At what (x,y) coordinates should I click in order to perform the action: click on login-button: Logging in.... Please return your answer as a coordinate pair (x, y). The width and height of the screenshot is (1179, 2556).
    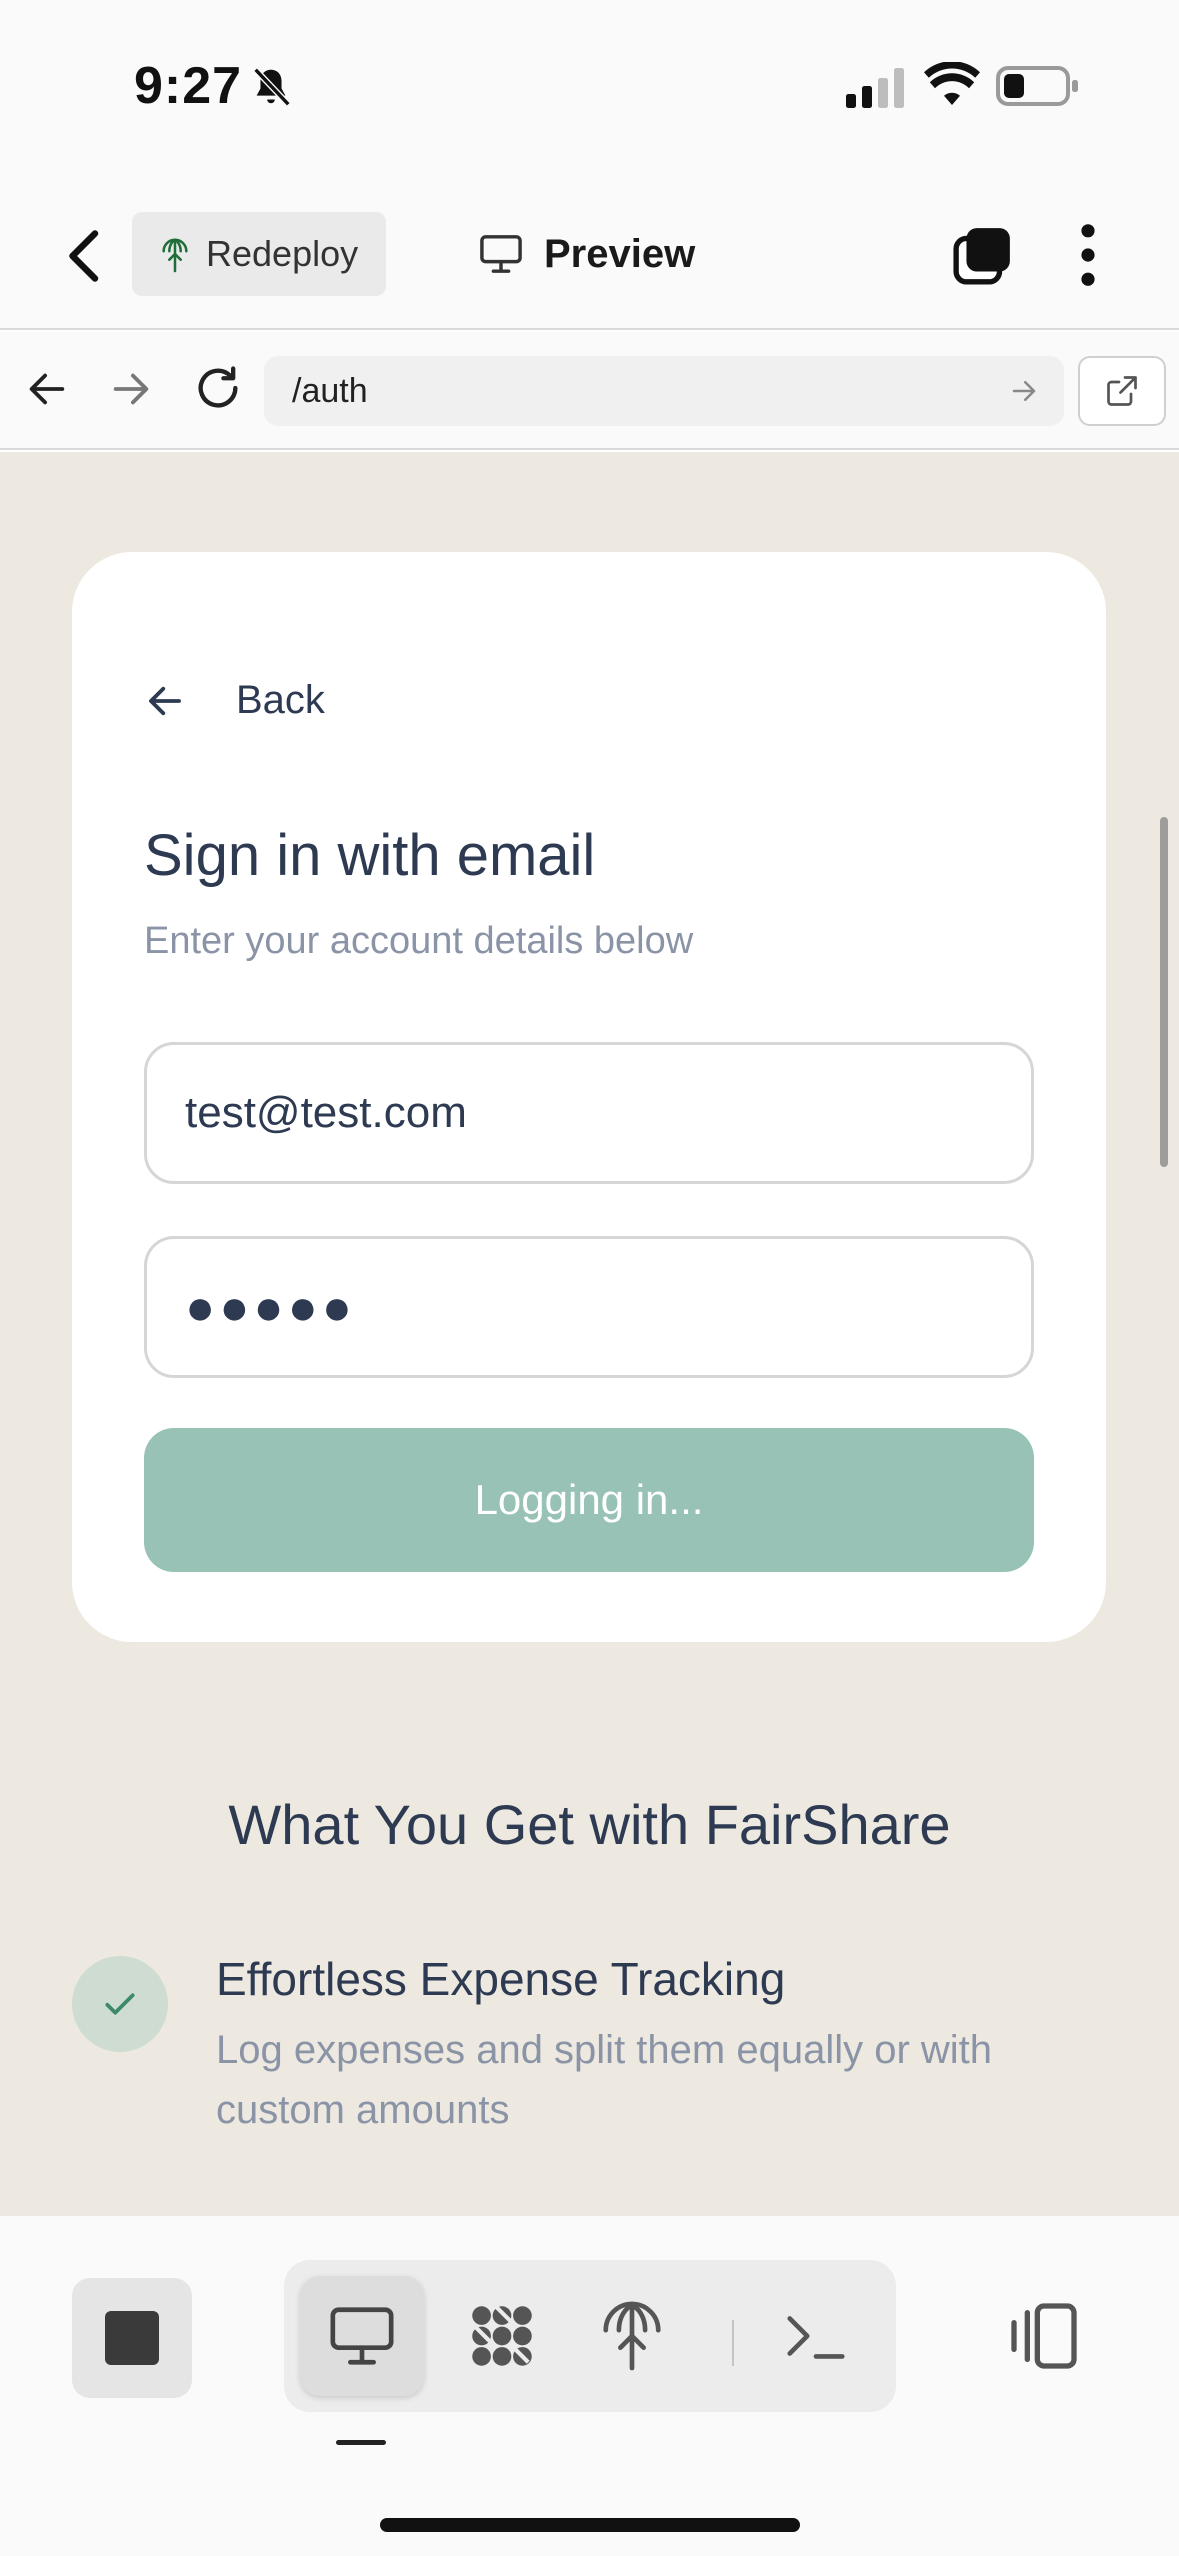
    Looking at the image, I should click on (589, 1500).